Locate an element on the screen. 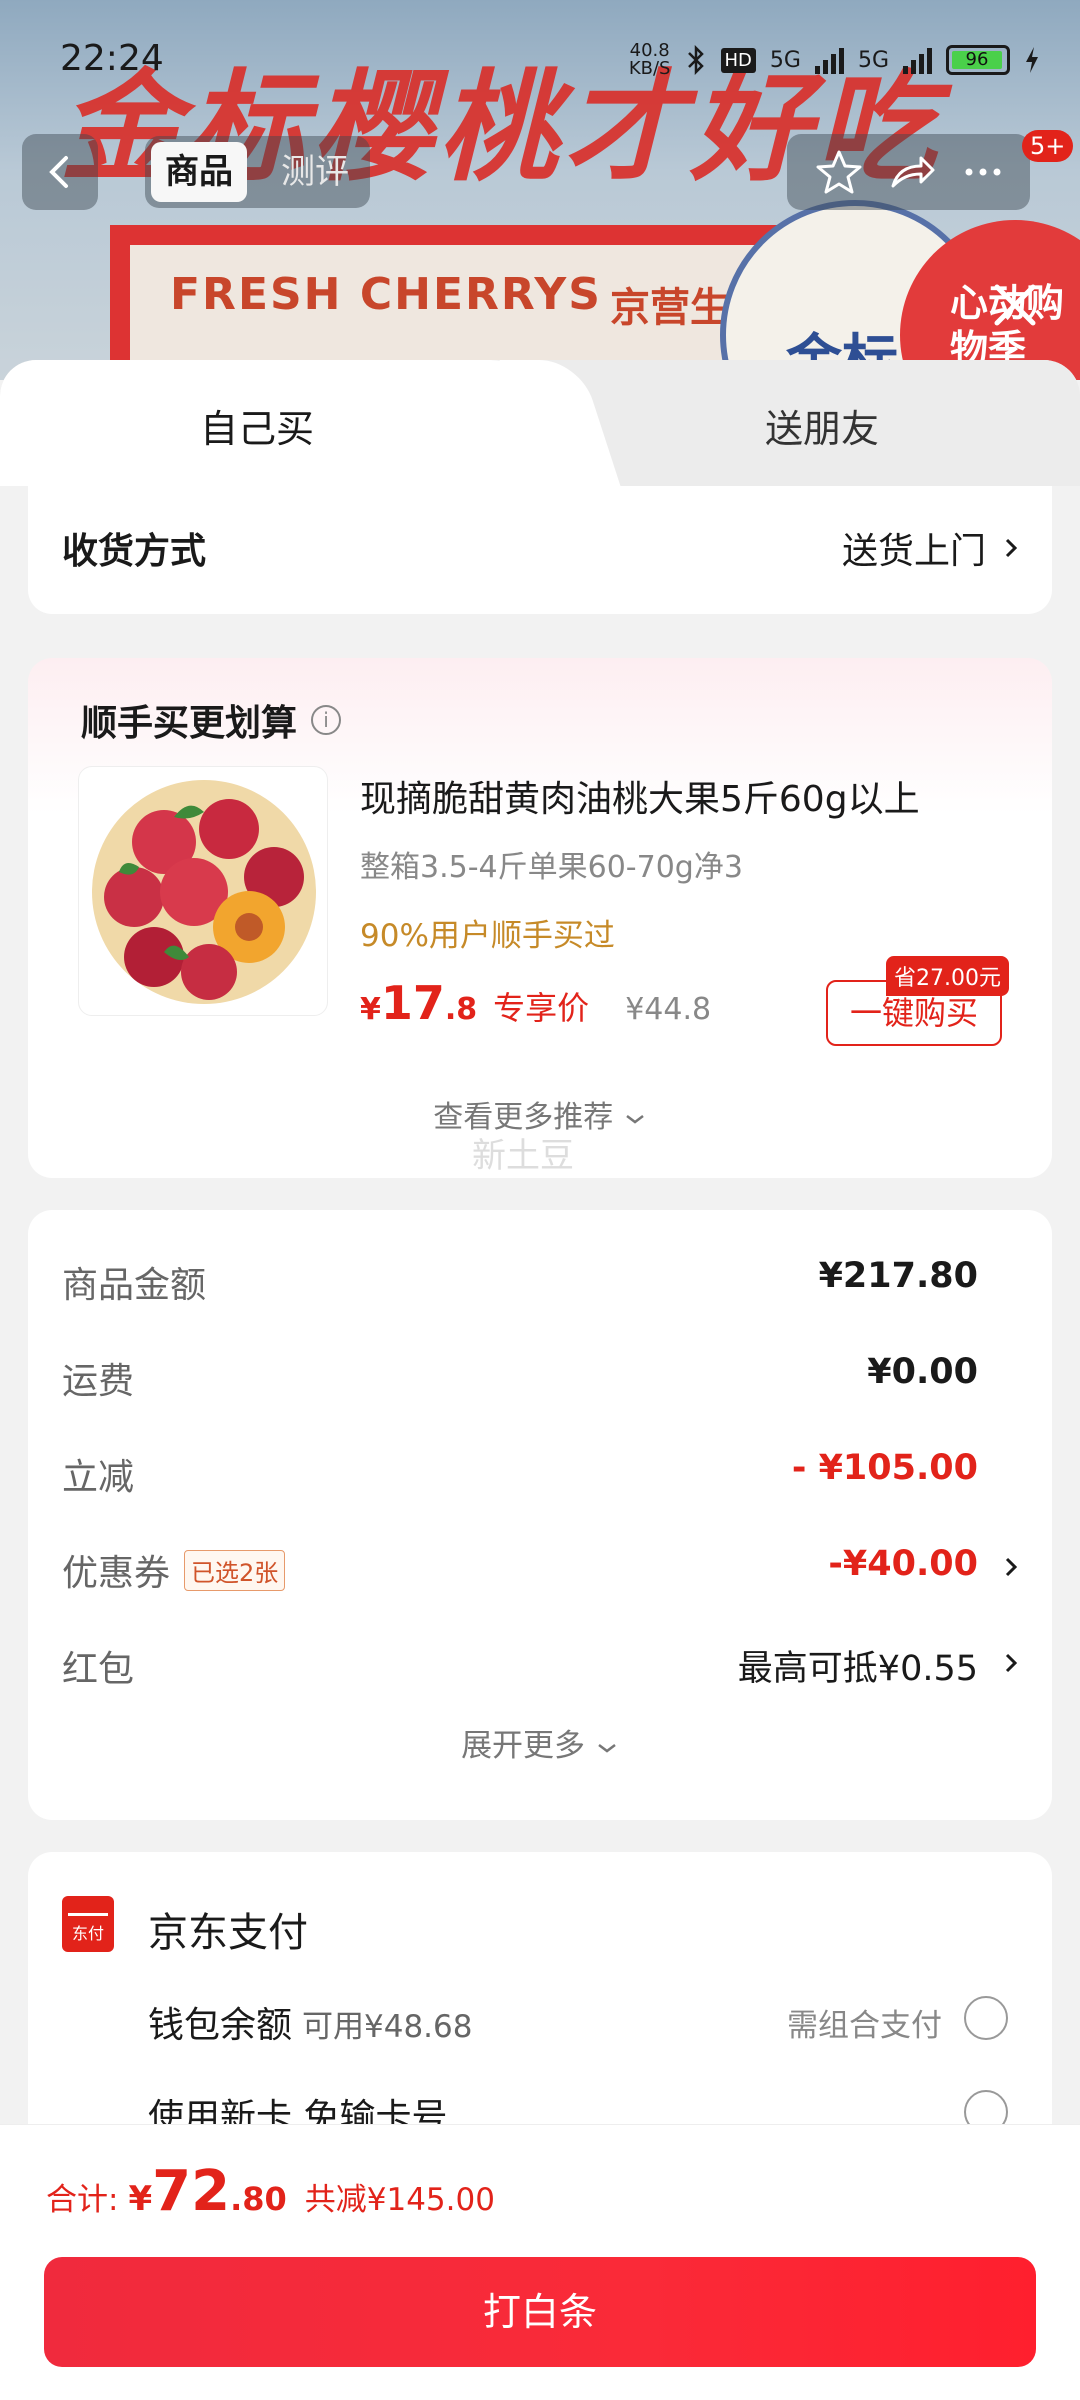  order-total: 合计: ¥ 72 .80 共减¥145.00 is located at coordinates (270, 2191).